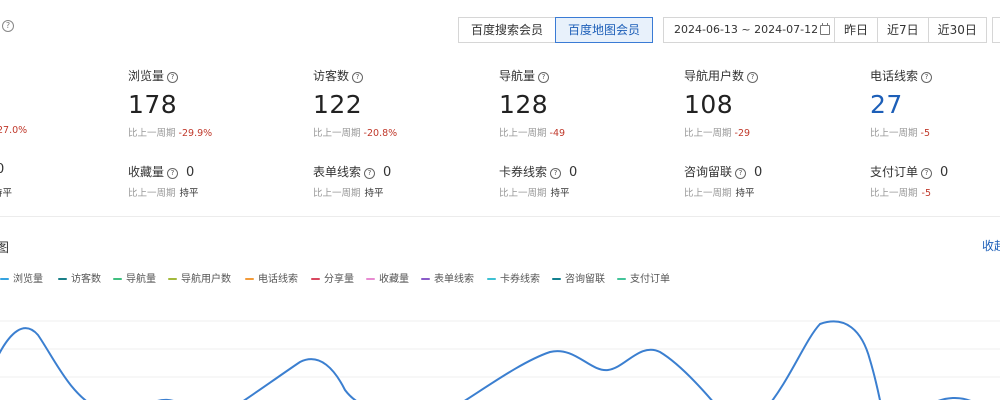  Describe the element at coordinates (146, 172) in the screenshot. I see `metric-label: 收藏量` at that location.